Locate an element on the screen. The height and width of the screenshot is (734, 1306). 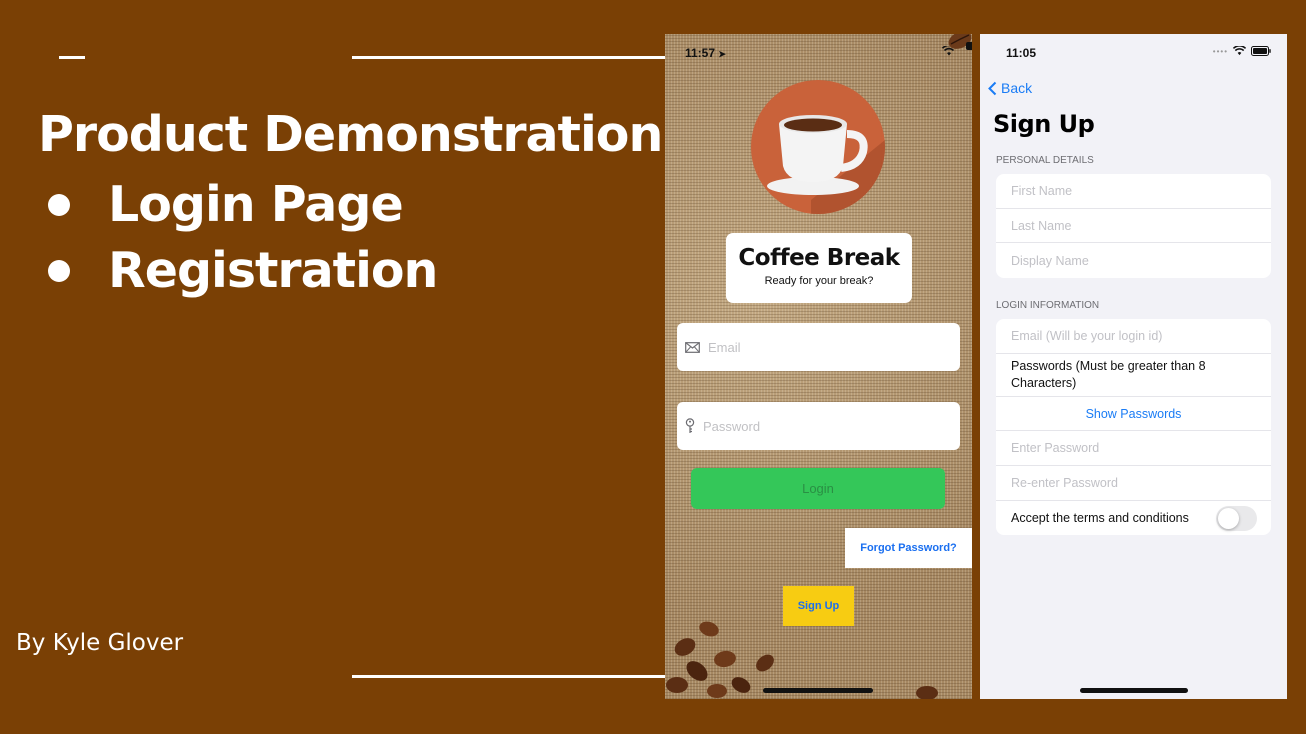
login-button: Login is located at coordinates (818, 488).